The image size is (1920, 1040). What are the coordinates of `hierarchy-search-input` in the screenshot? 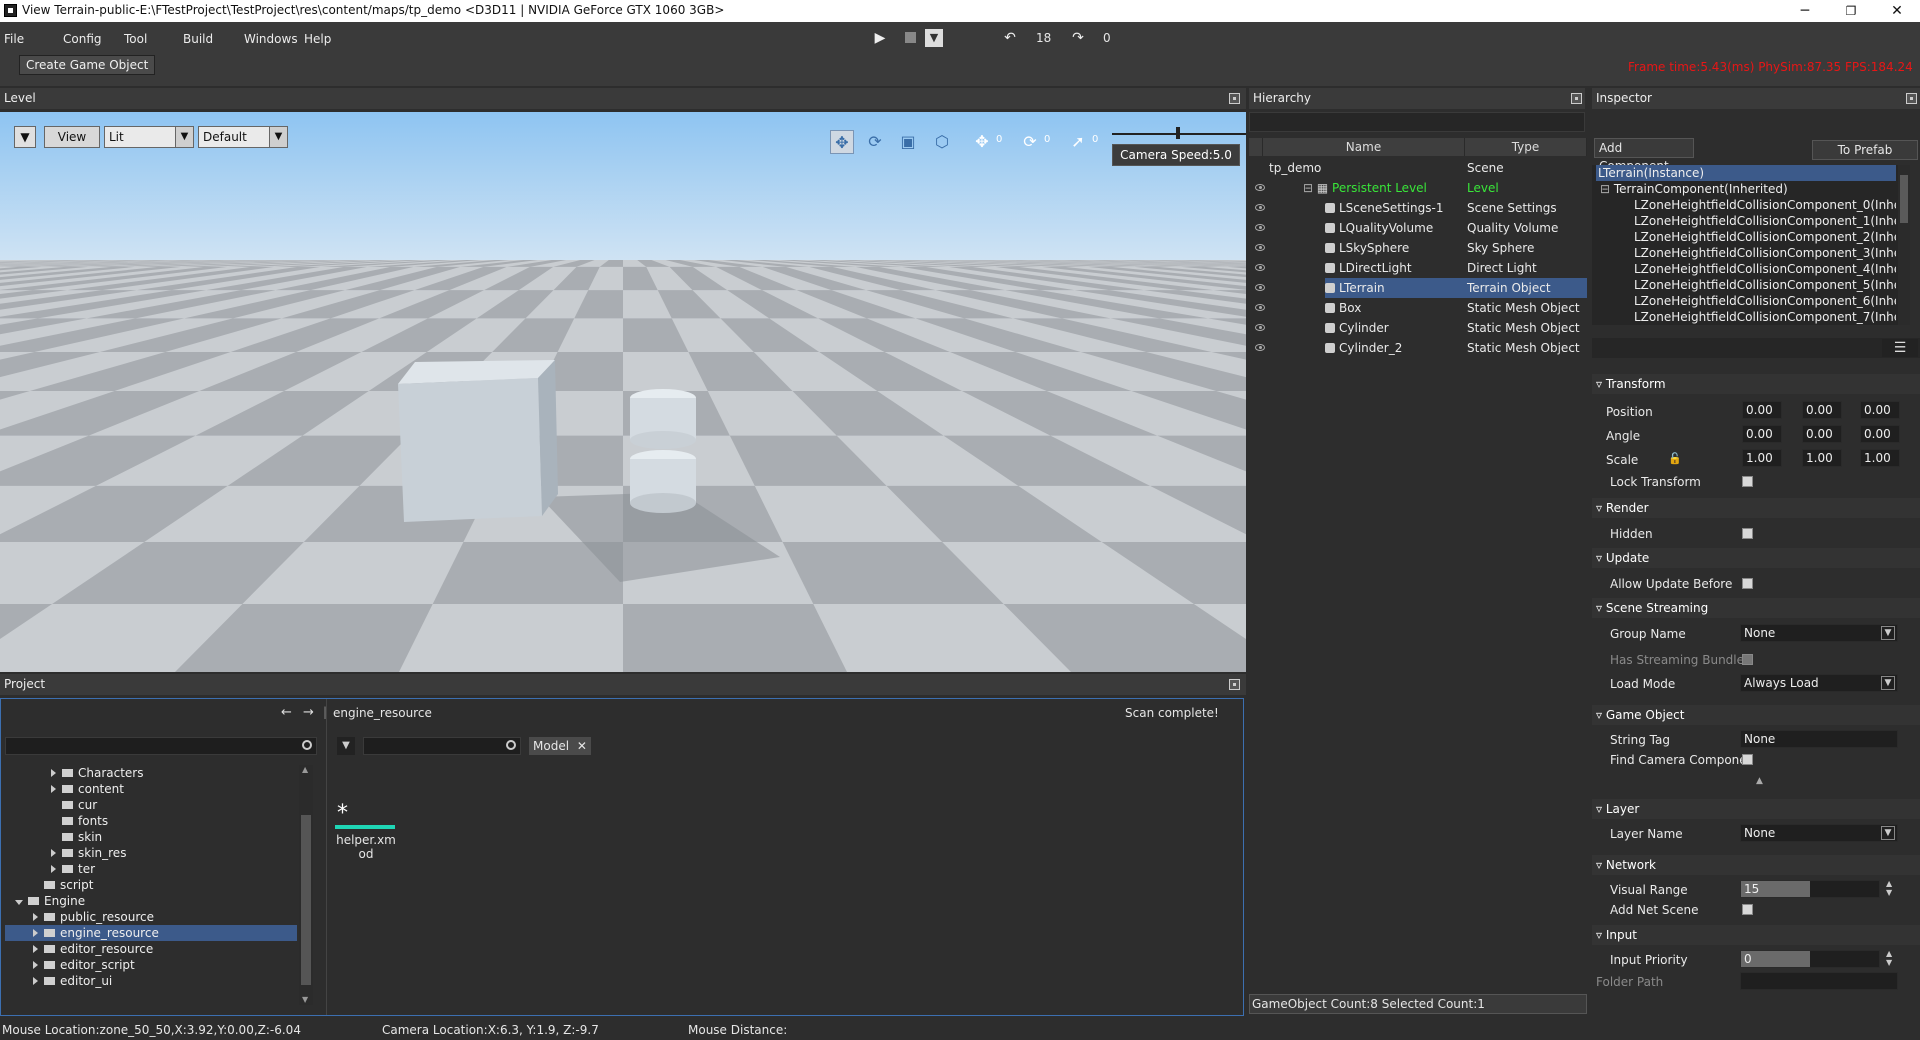 It's located at (1417, 122).